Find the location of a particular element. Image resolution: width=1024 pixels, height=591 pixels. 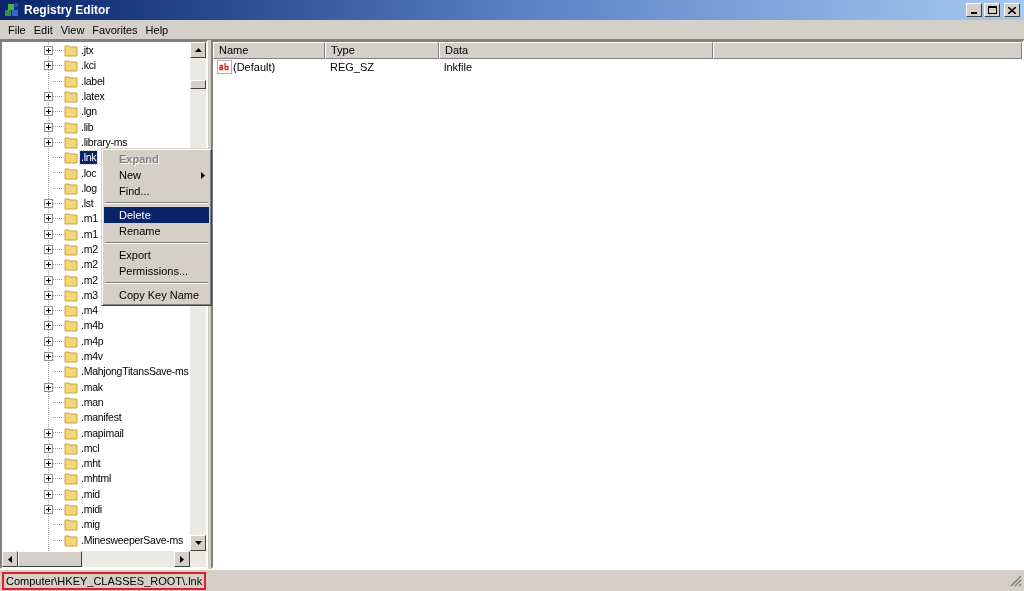

table-cell: REG_SZ is located at coordinates (352, 66).